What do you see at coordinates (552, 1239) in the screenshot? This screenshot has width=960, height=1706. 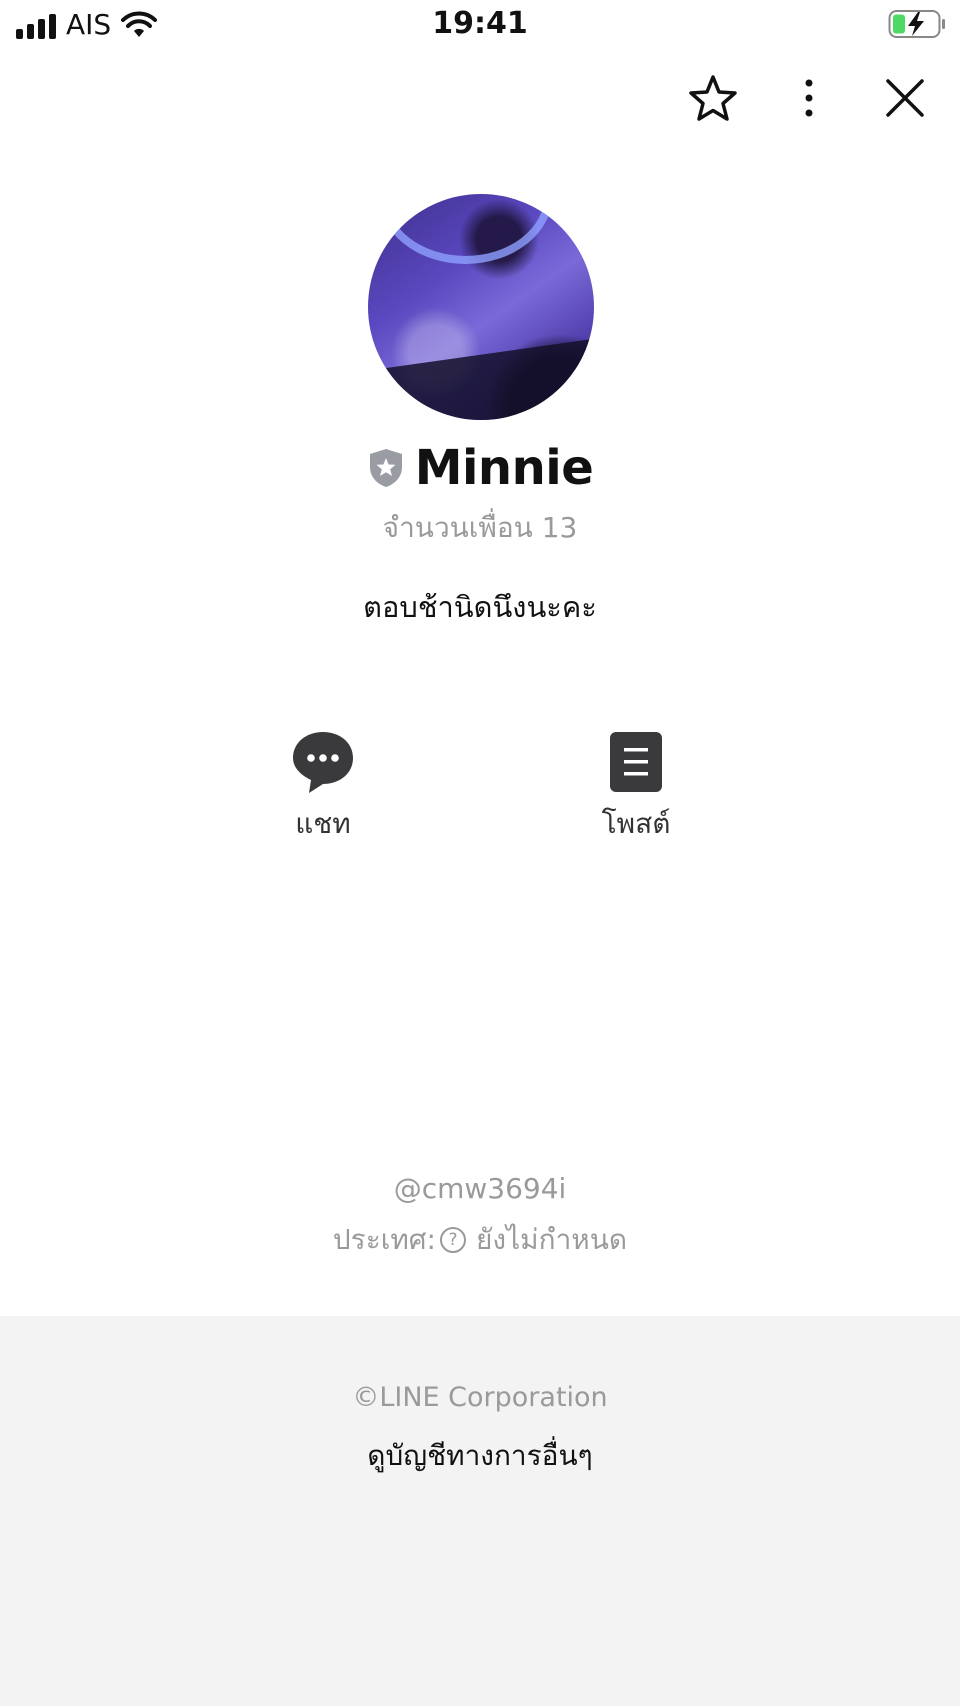 I see `country-value: ยังไม่กำหนด` at bounding box center [552, 1239].